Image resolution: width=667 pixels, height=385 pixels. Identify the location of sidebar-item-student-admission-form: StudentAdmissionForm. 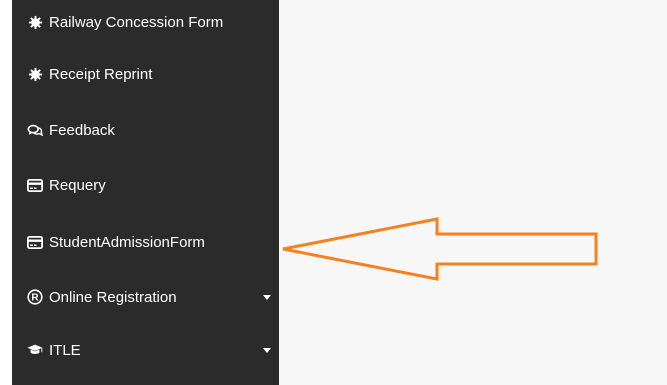
(145, 242).